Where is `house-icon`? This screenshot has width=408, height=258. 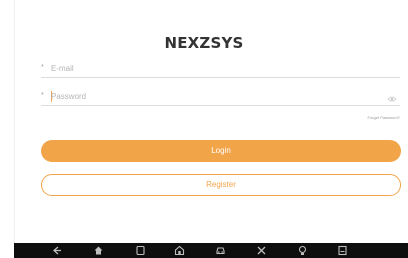 house-icon is located at coordinates (179, 250).